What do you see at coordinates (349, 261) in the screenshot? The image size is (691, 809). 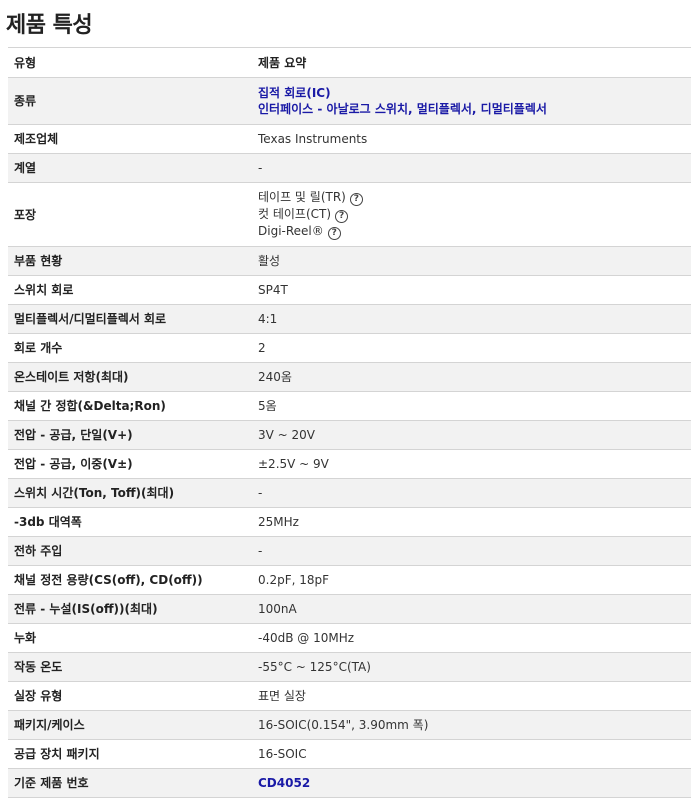 I see `table-row-part-status: 부품 현황 활성` at bounding box center [349, 261].